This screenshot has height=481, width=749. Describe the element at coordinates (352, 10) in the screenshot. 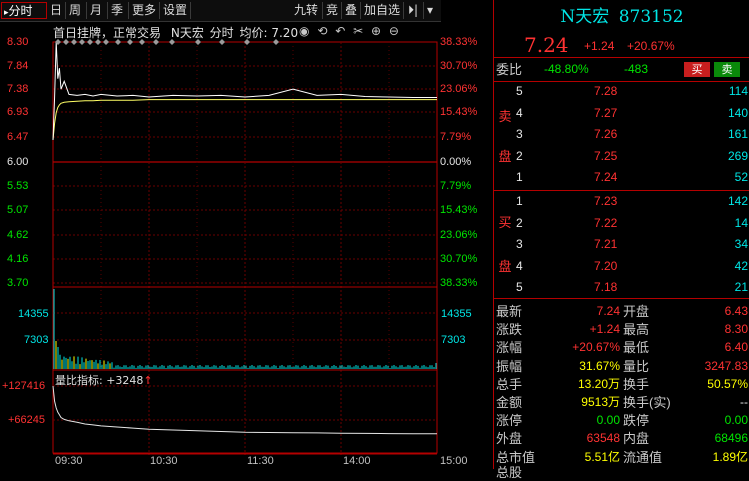

I see `tab-overlay: 叠` at that location.